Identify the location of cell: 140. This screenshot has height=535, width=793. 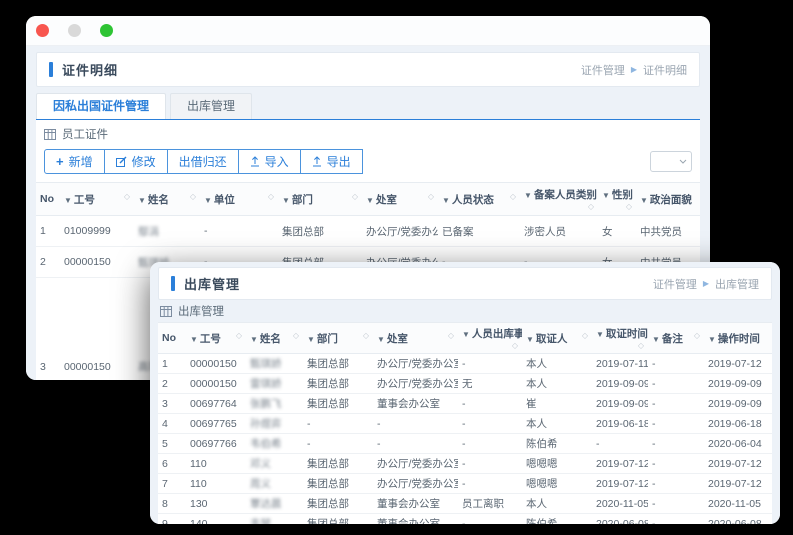
(216, 518).